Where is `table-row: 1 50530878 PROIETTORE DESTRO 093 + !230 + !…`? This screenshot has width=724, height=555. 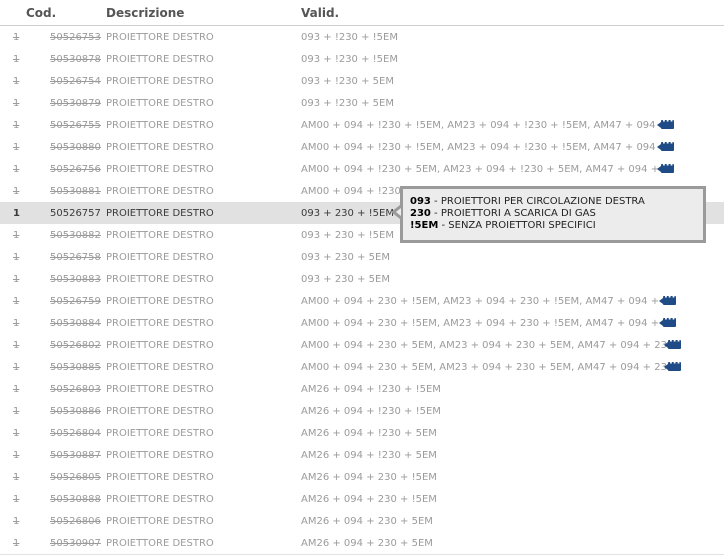 table-row: 1 50530878 PROIETTORE DESTRO 093 + !230 + !… is located at coordinates (362, 59).